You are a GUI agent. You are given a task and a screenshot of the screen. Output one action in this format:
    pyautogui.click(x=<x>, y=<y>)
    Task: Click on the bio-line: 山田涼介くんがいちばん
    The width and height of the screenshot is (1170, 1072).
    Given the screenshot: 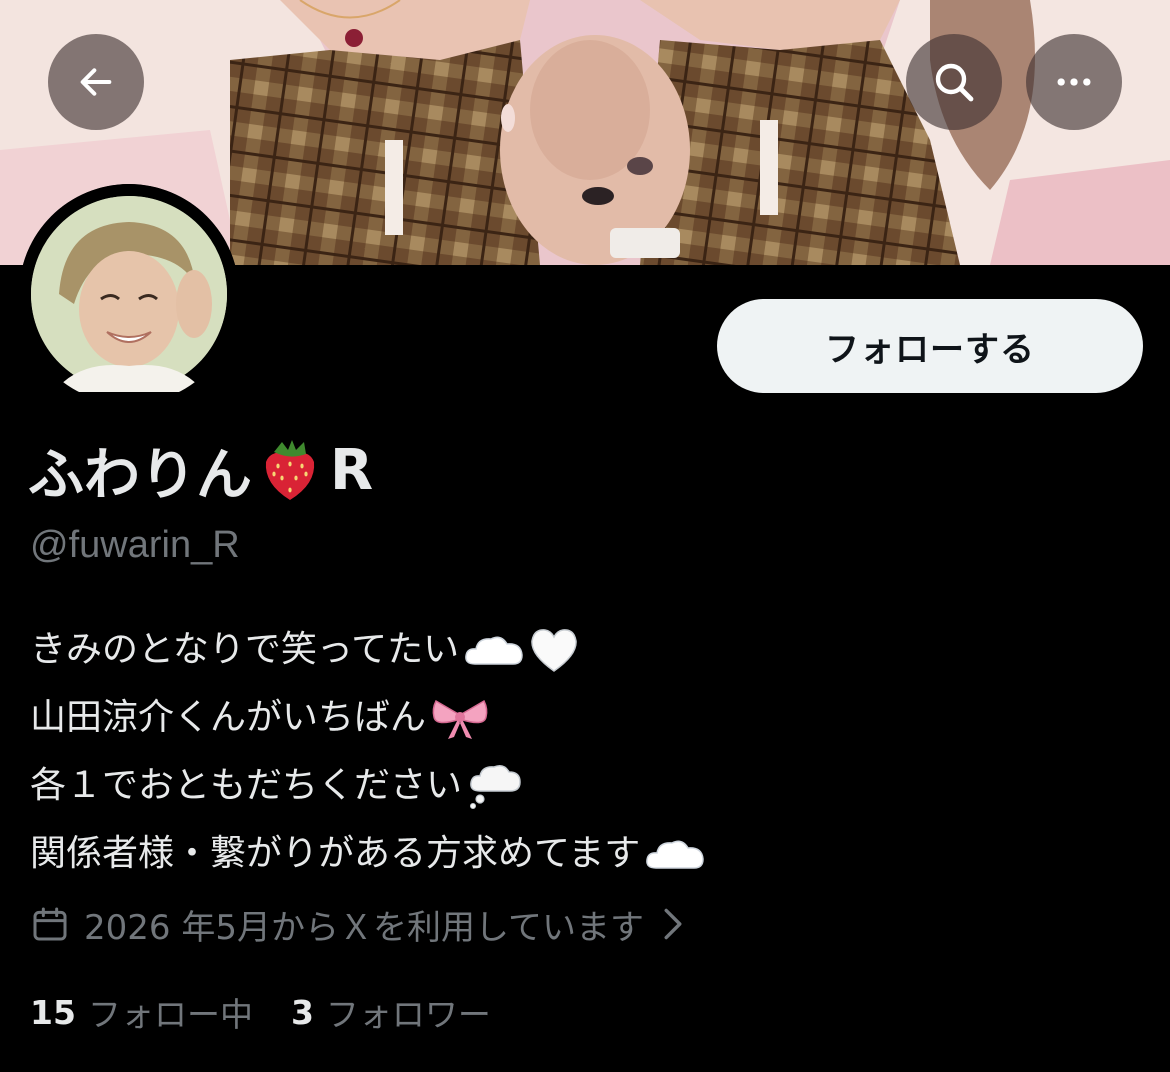 What is the action you would take?
    pyautogui.click(x=368, y=718)
    